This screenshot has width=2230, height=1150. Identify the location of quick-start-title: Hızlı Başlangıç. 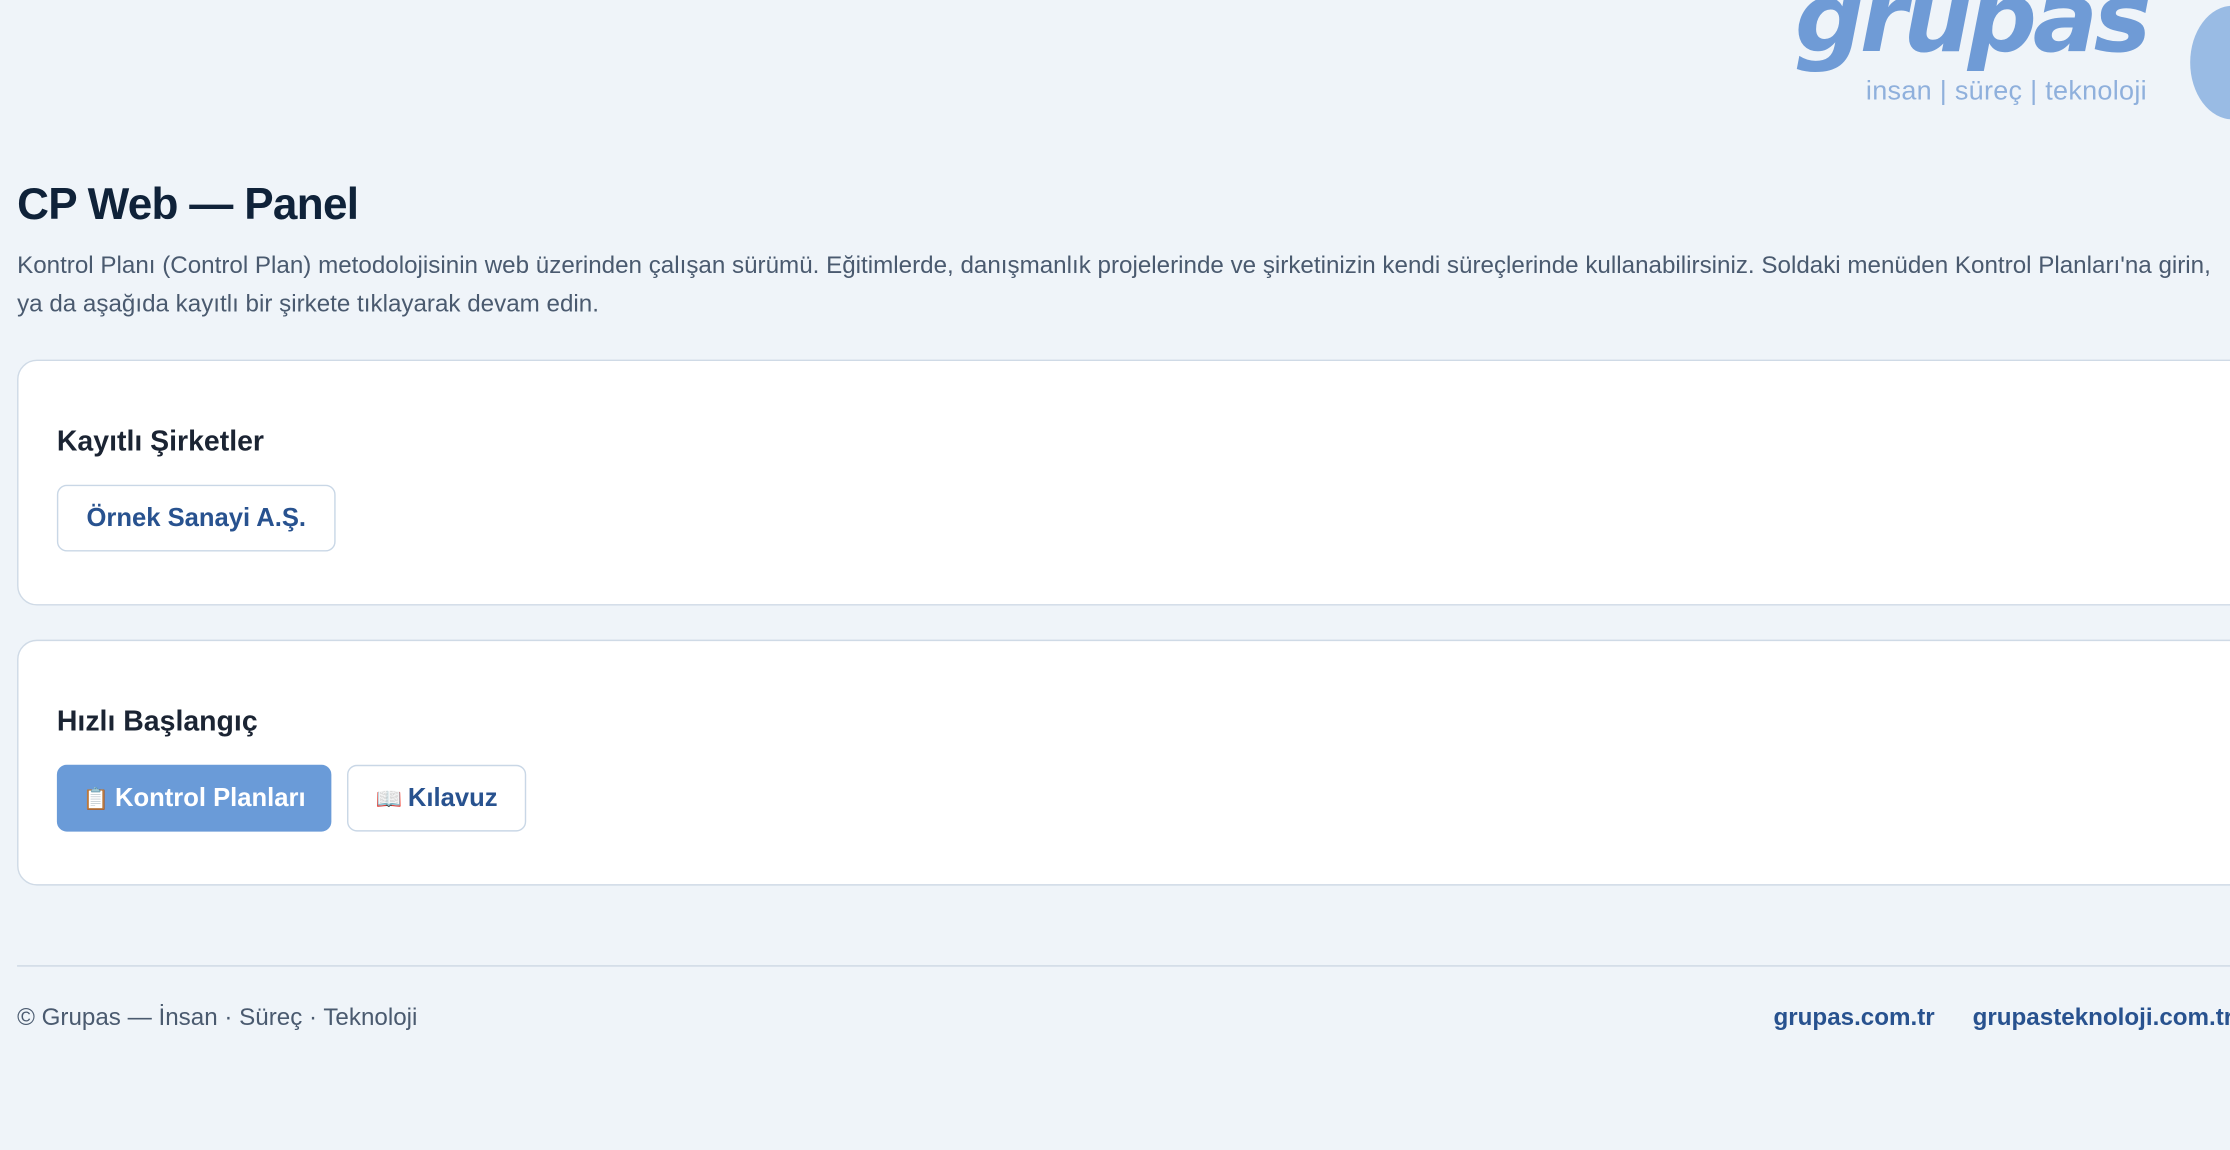
(157, 722).